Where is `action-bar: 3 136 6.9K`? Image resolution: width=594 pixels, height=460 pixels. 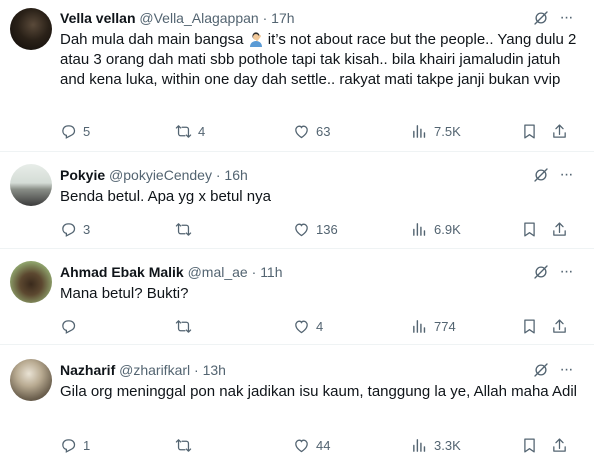
action-bar: 3 136 6.9K is located at coordinates (320, 229).